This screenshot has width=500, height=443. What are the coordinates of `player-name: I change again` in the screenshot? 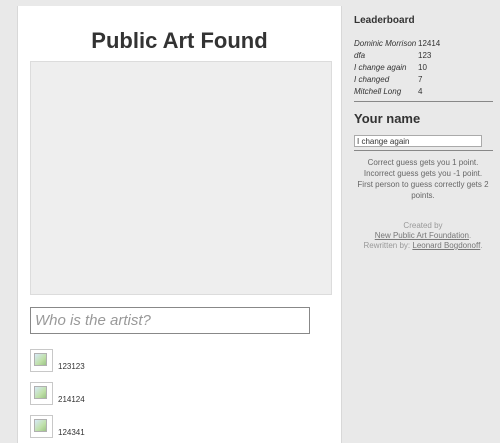 It's located at (380, 67).